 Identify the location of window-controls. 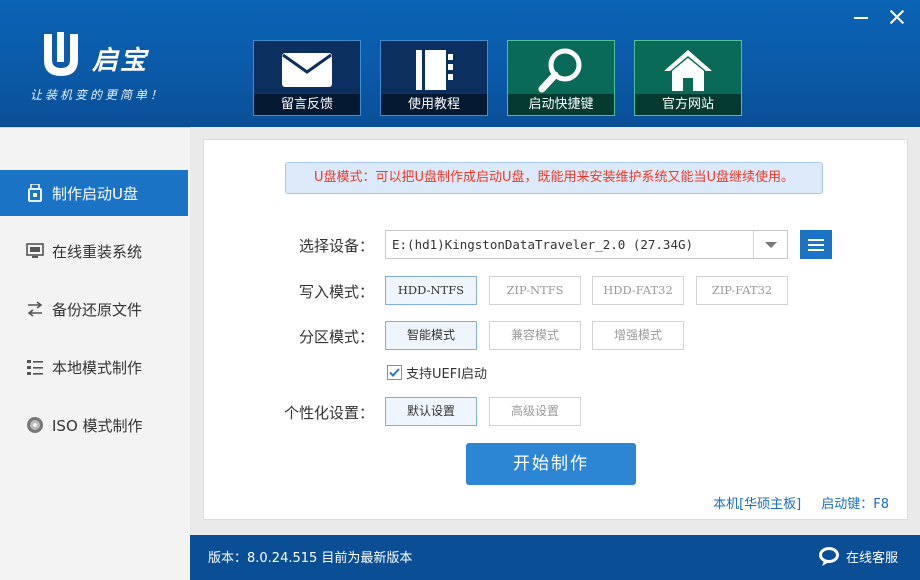
(879, 17).